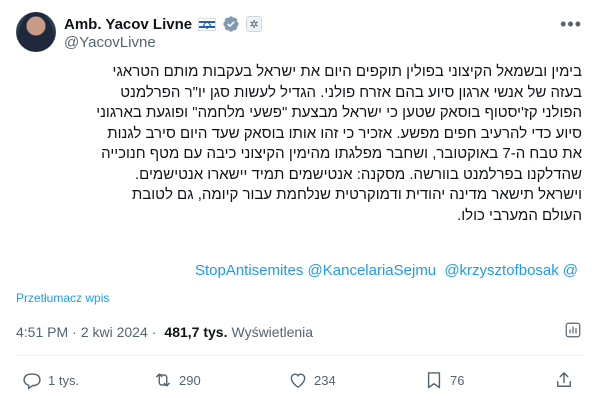 The image size is (598, 404). Describe the element at coordinates (42, 332) in the screenshot. I see `tweet-time: 4:51 PM` at that location.